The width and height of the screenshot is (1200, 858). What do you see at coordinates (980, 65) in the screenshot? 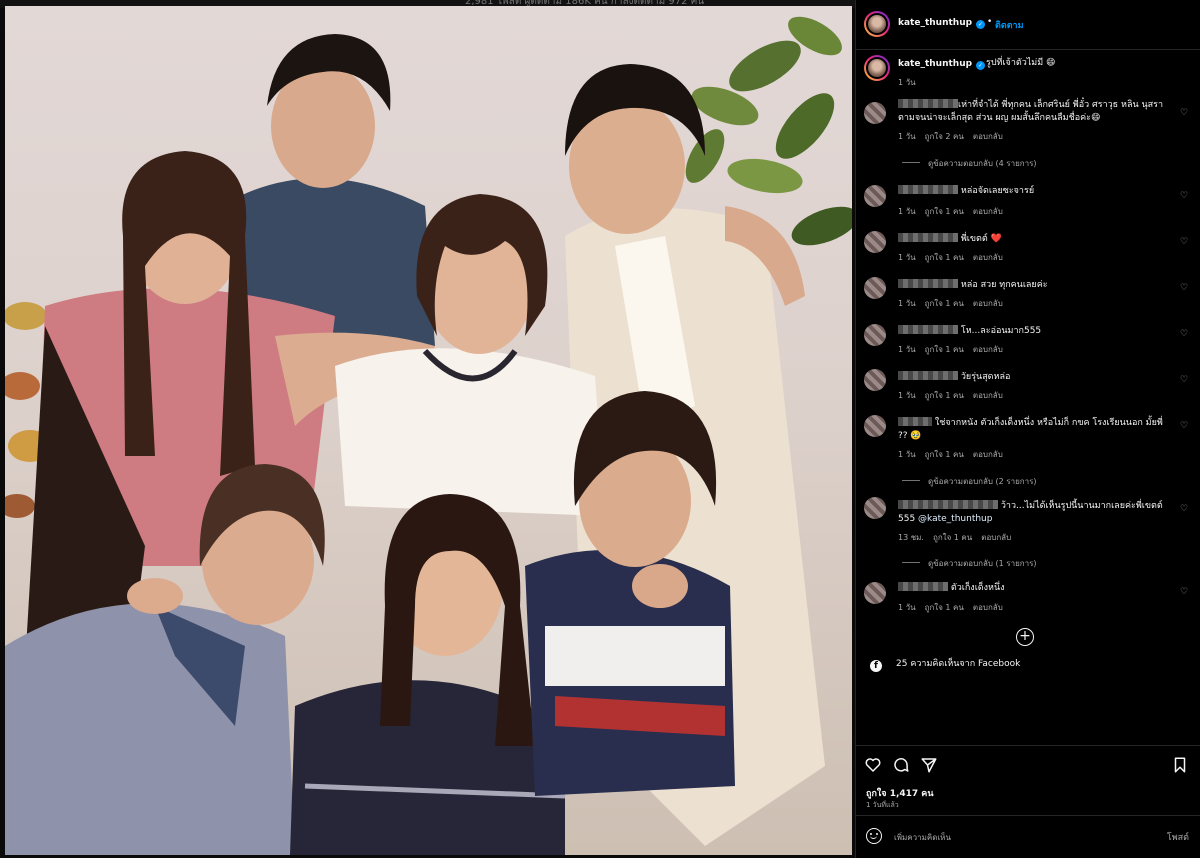
I see `caption-verified-icon: ✓` at bounding box center [980, 65].